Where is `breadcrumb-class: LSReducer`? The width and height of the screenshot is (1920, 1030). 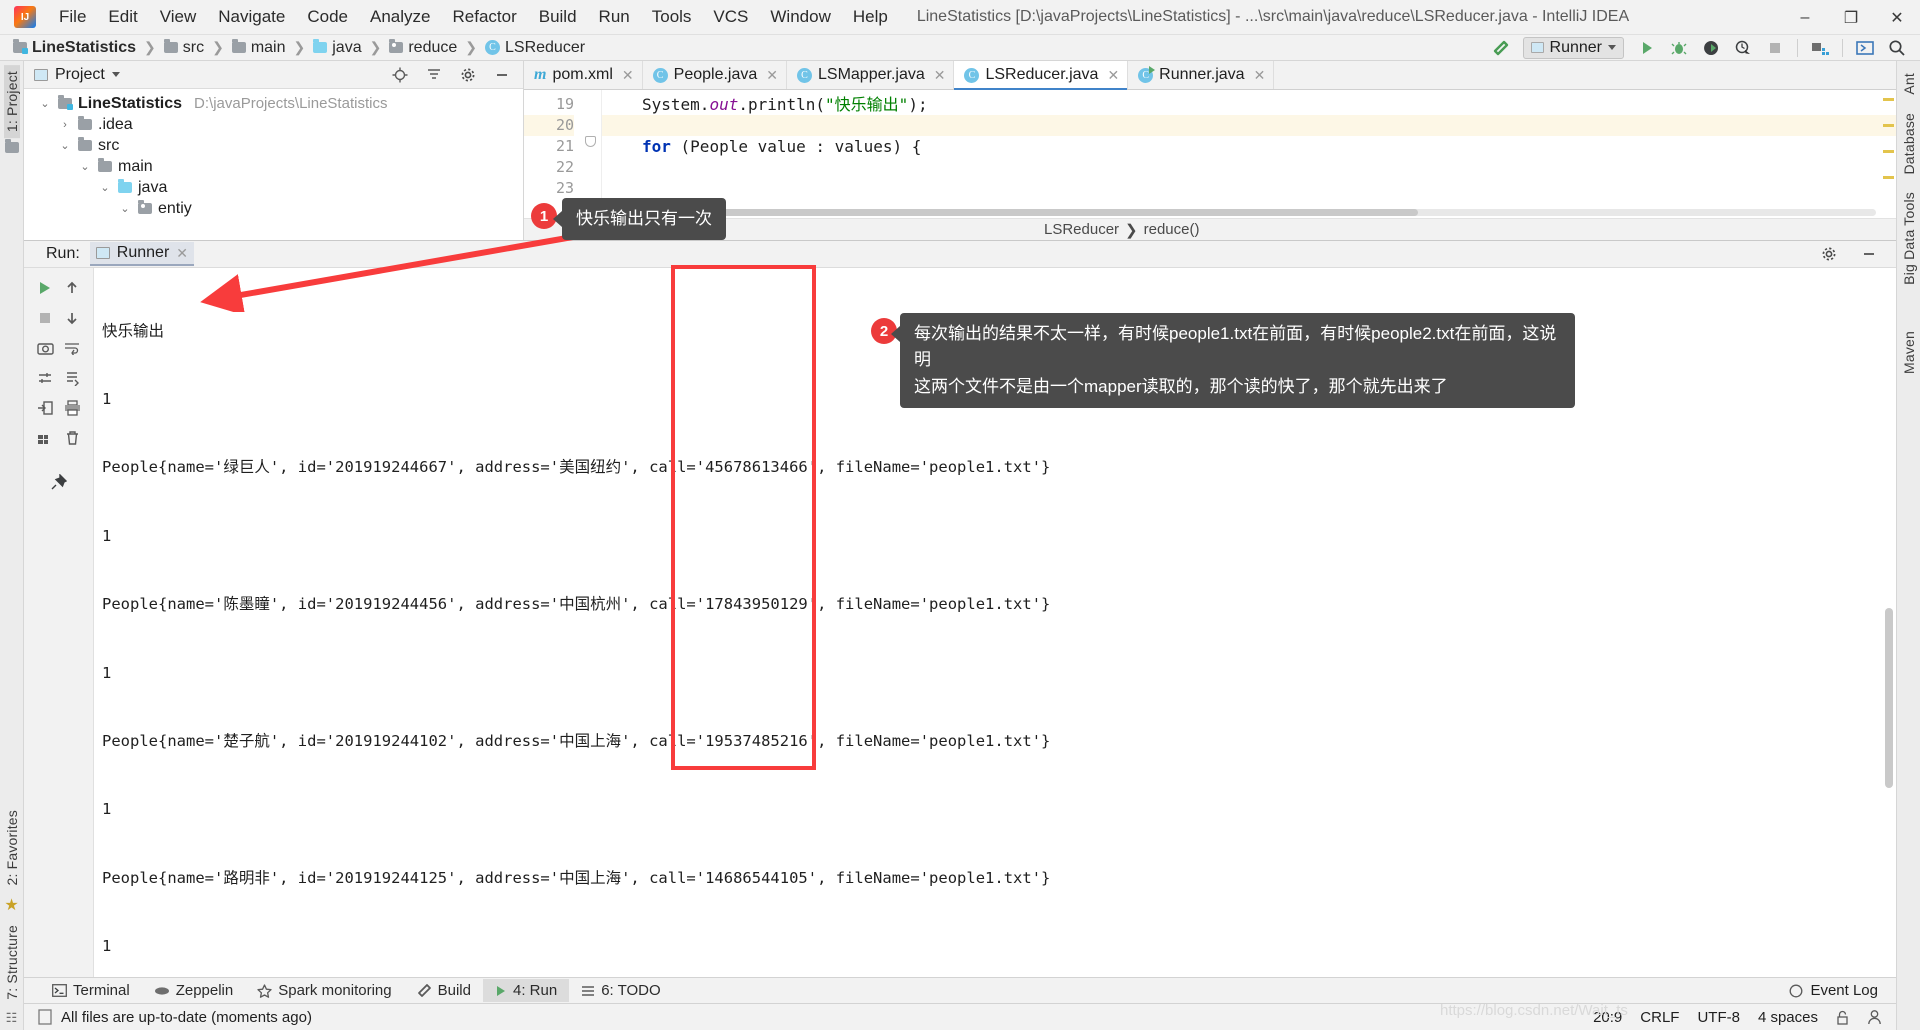 breadcrumb-class: LSReducer is located at coordinates (1081, 229).